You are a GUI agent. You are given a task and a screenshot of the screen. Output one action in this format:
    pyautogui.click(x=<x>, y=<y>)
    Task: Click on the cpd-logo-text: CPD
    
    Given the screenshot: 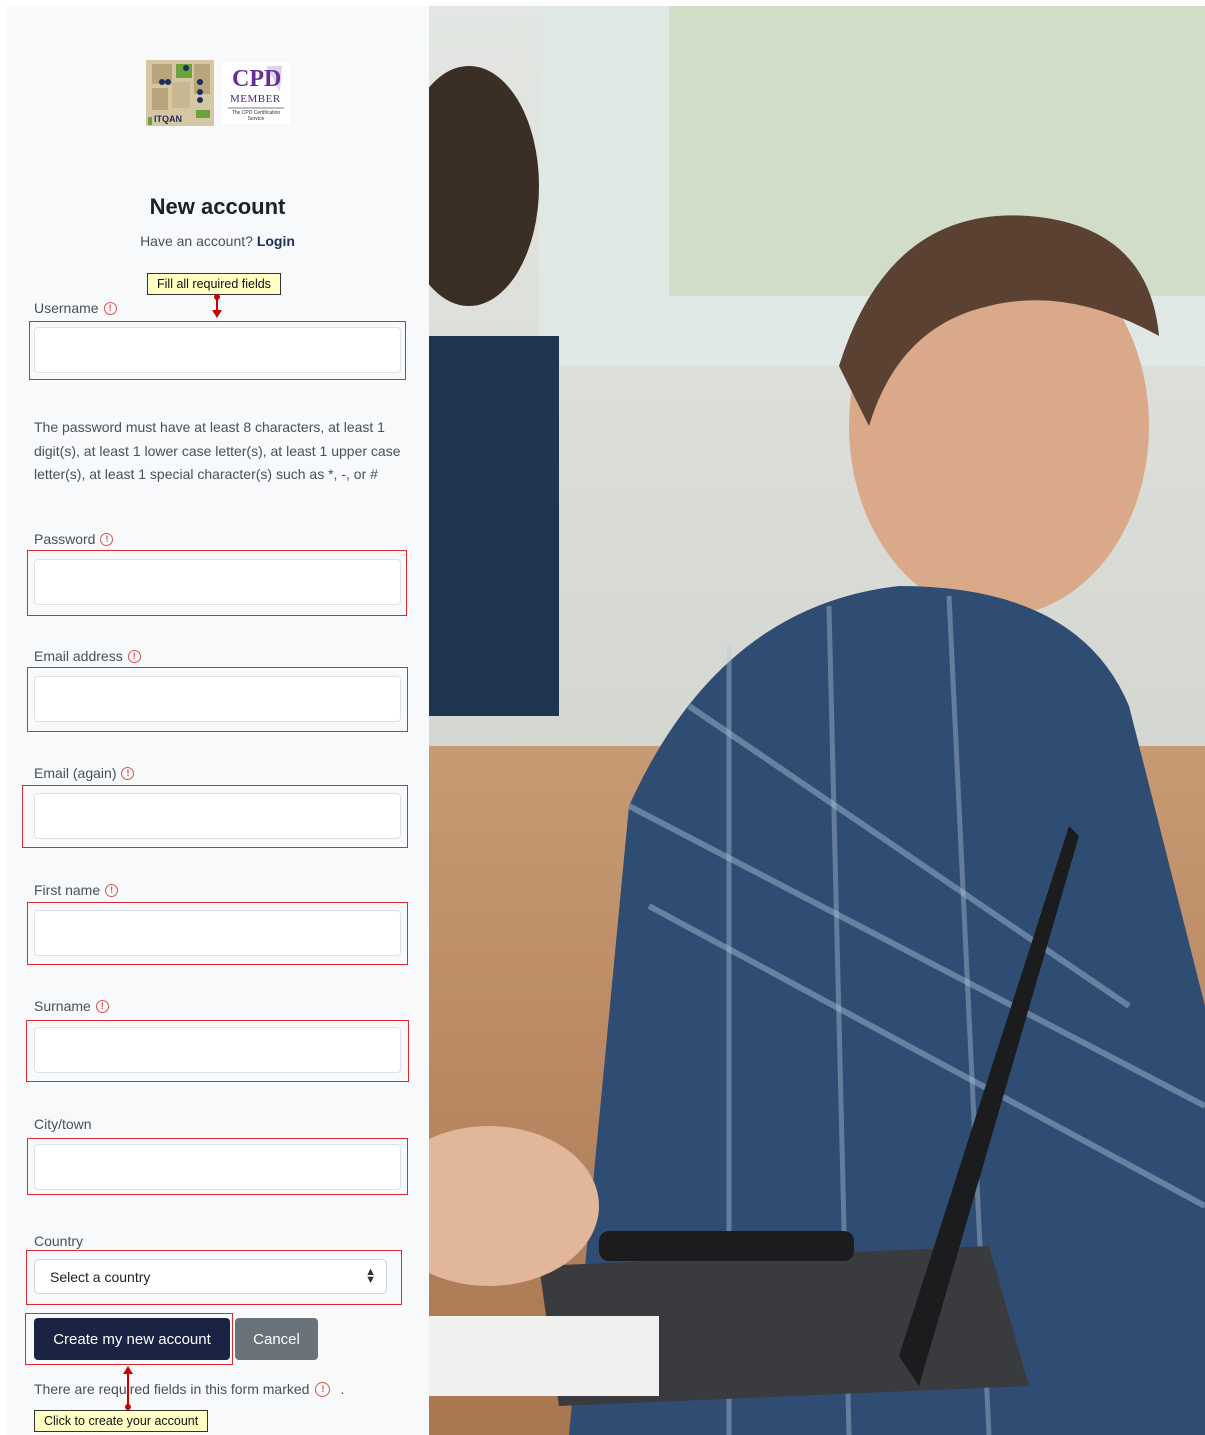 What is the action you would take?
    pyautogui.click(x=257, y=79)
    